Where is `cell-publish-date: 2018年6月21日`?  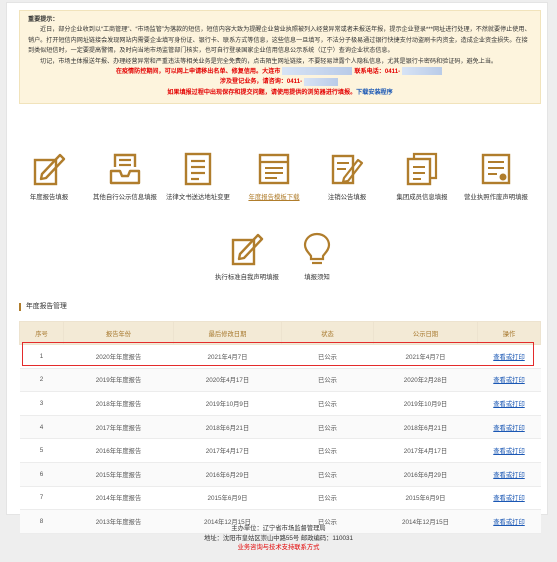 cell-publish-date: 2018年6月21日 is located at coordinates (425, 427).